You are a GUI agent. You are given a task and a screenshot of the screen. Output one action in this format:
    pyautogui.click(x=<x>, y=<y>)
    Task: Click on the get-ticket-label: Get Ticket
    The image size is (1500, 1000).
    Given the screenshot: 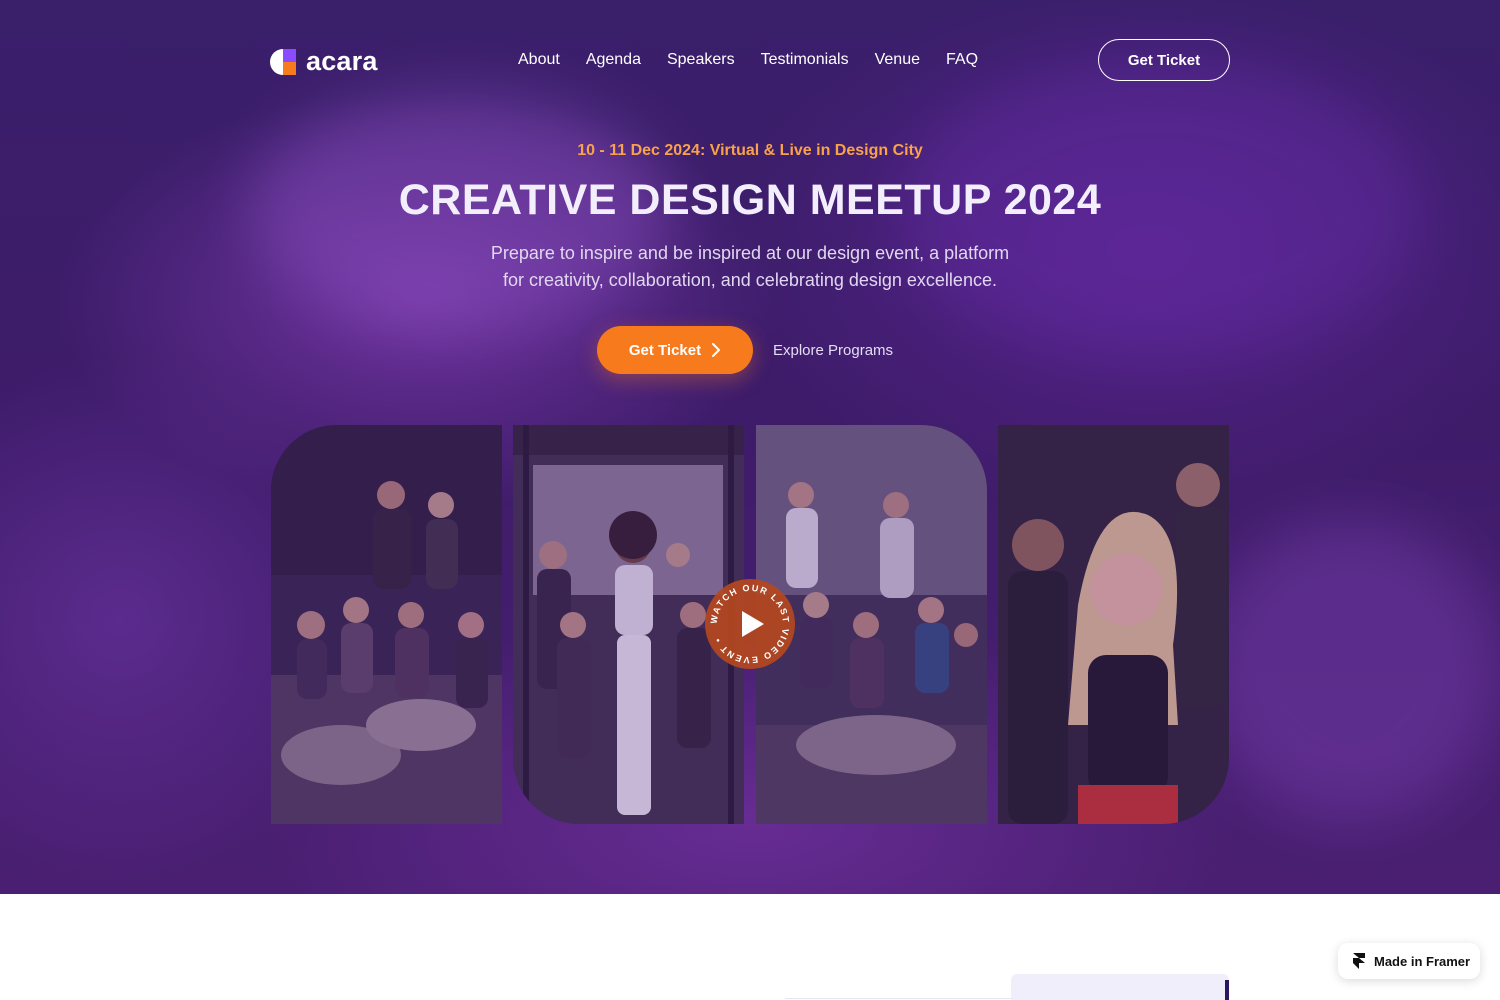 What is the action you would take?
    pyautogui.click(x=665, y=350)
    